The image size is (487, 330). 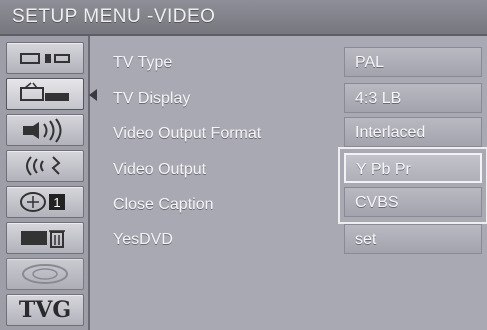 What do you see at coordinates (152, 98) in the screenshot?
I see `label-tv-display: TV Display` at bounding box center [152, 98].